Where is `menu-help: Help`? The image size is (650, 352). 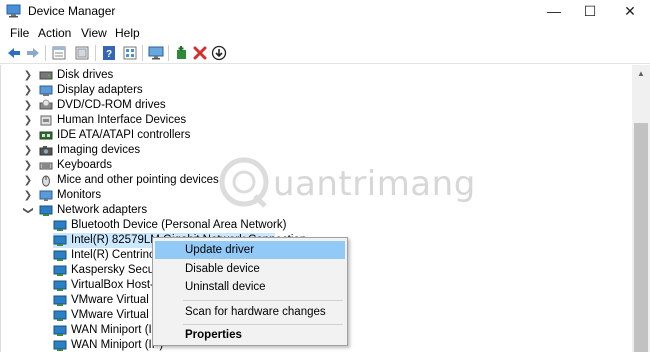
menu-help: Help is located at coordinates (127, 33).